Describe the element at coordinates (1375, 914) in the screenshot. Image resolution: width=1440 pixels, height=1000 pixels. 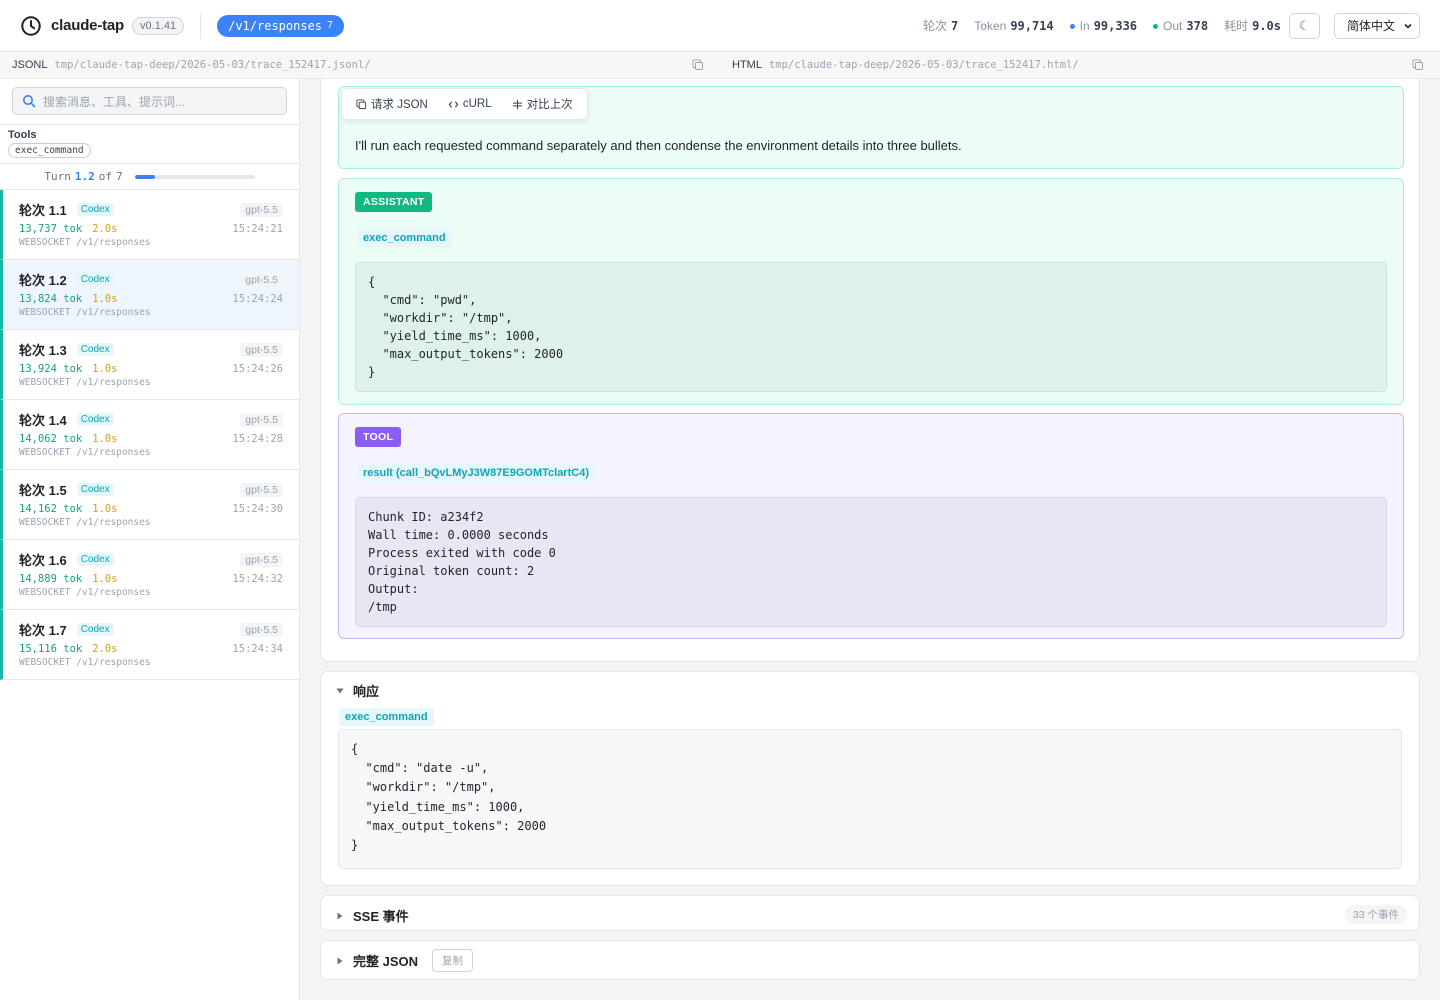
I see `sse-count-badge: 33 个事件` at that location.